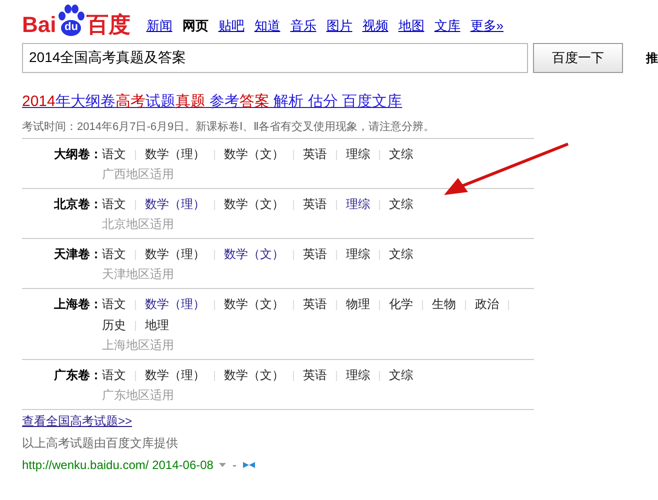 The image size is (658, 500). I want to click on nav-link: 知道, so click(267, 25).